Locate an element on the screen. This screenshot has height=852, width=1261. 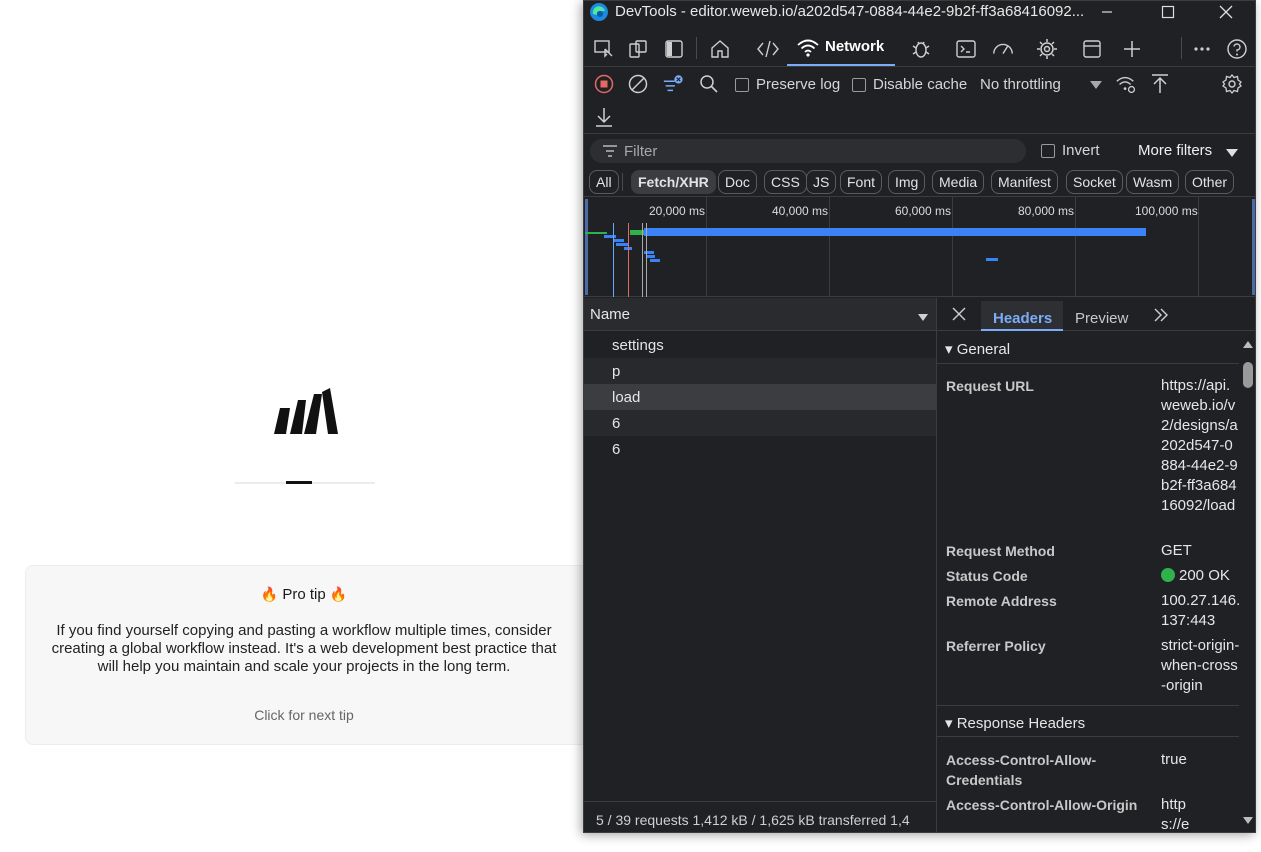
headers-scrollbar is located at coordinates (1247, 582).